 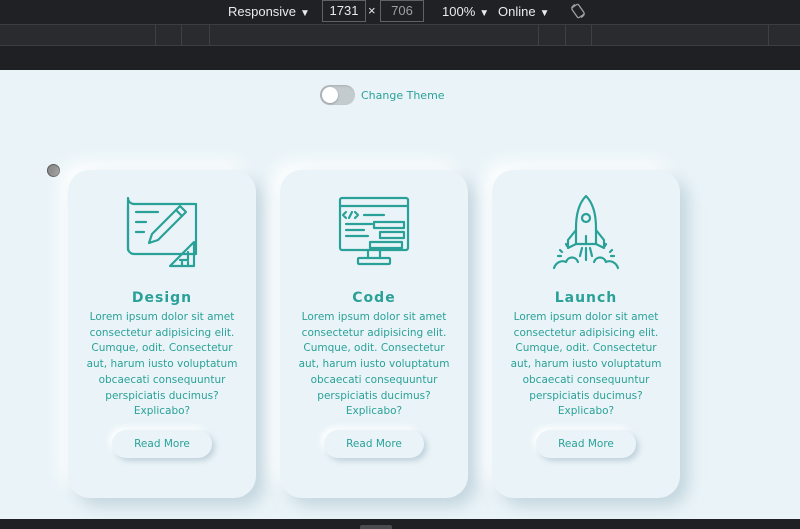 What do you see at coordinates (517, 11) in the screenshot?
I see `throttle-label: Online` at bounding box center [517, 11].